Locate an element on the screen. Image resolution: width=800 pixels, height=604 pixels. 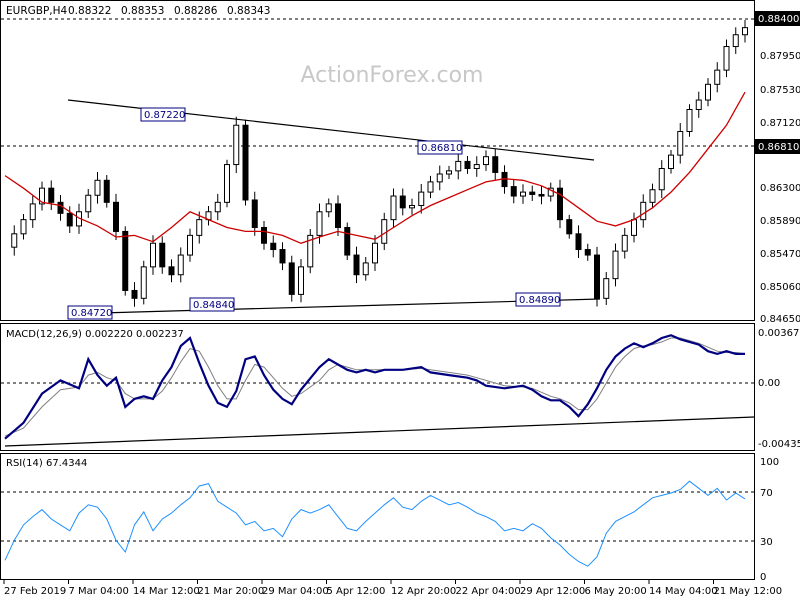
macd-label: MACD(12,26,9) 0.002220 0.002237 is located at coordinates (95, 334).